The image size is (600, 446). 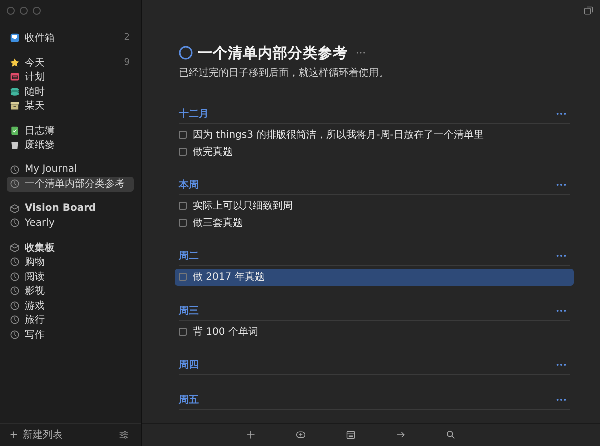 I want to click on sidebar-item: 收件箱 2, so click(x=70, y=38).